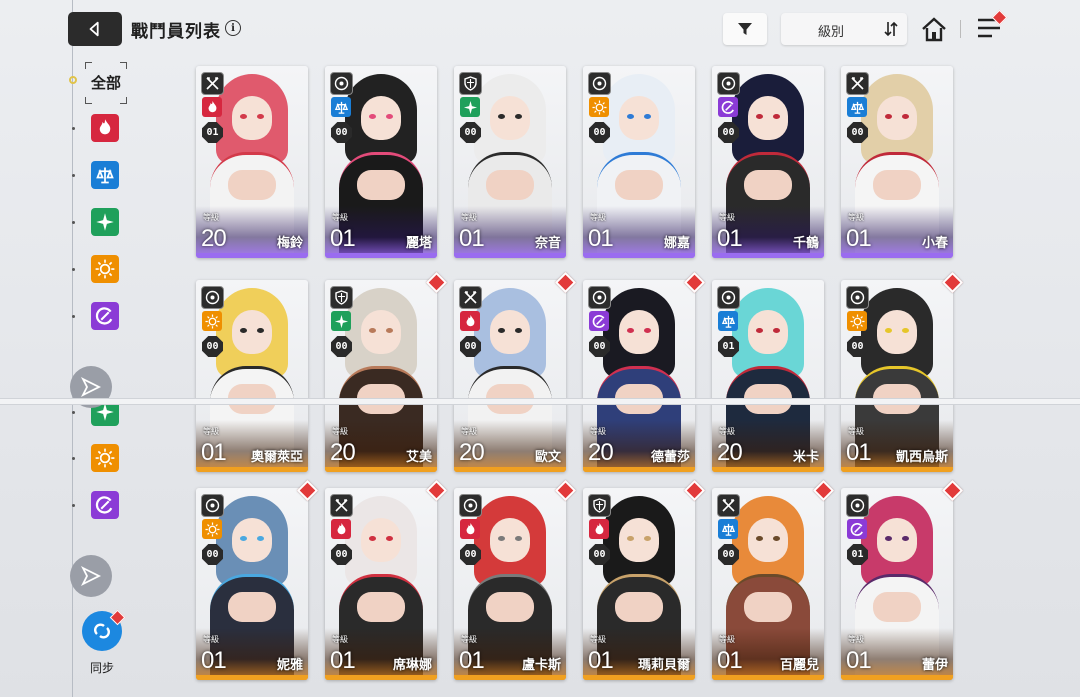  What do you see at coordinates (106, 83) in the screenshot?
I see `filter-all-button: 全部` at bounding box center [106, 83].